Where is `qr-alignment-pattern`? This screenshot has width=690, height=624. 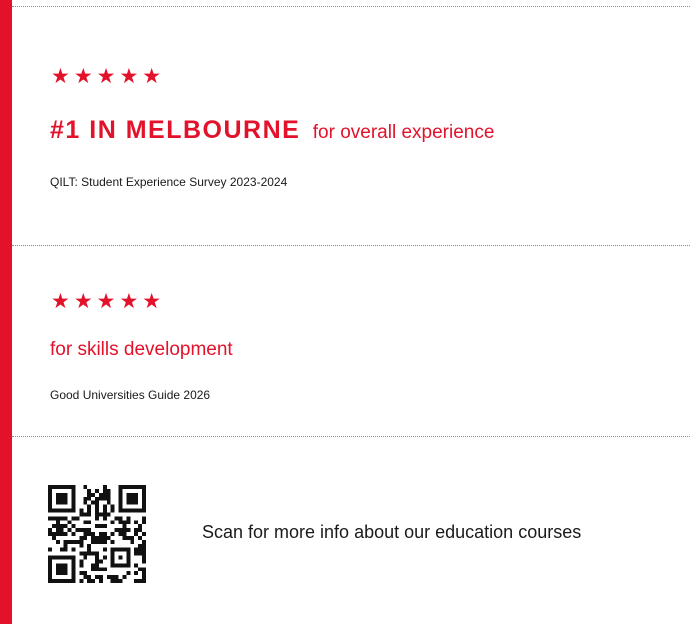 qr-alignment-pattern is located at coordinates (120, 557).